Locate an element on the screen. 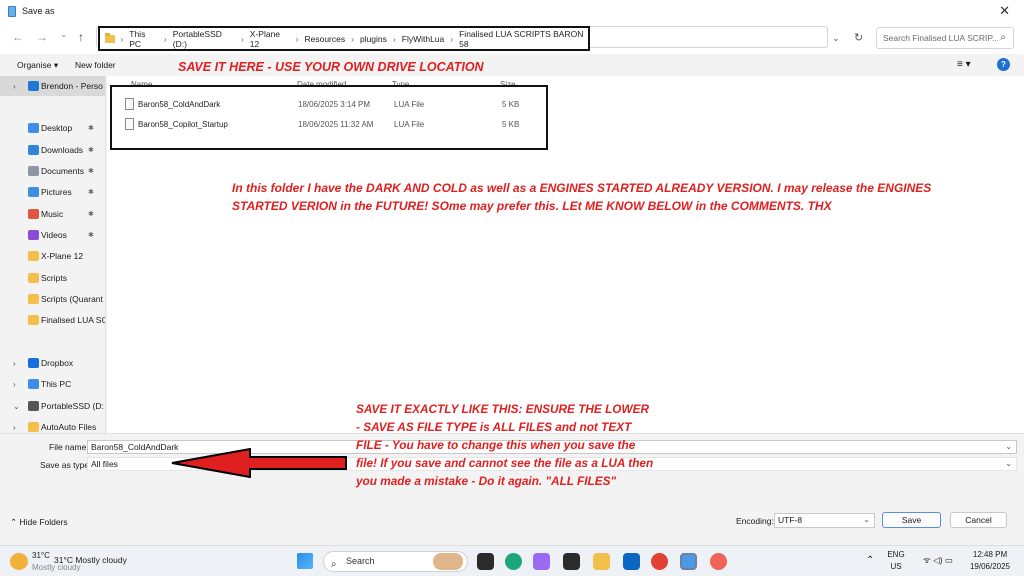 The height and width of the screenshot is (576, 1024). close-icon: ✕ is located at coordinates (1004, 11).